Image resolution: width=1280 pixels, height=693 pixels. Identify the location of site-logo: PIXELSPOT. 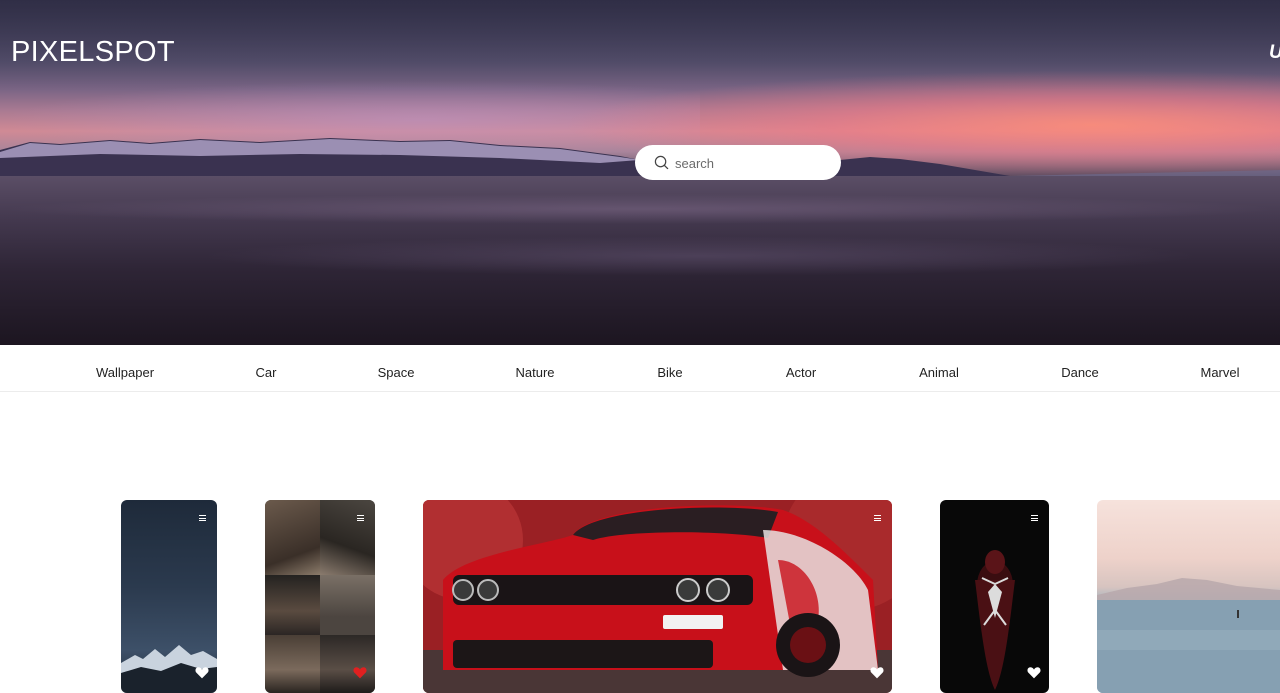
(93, 52).